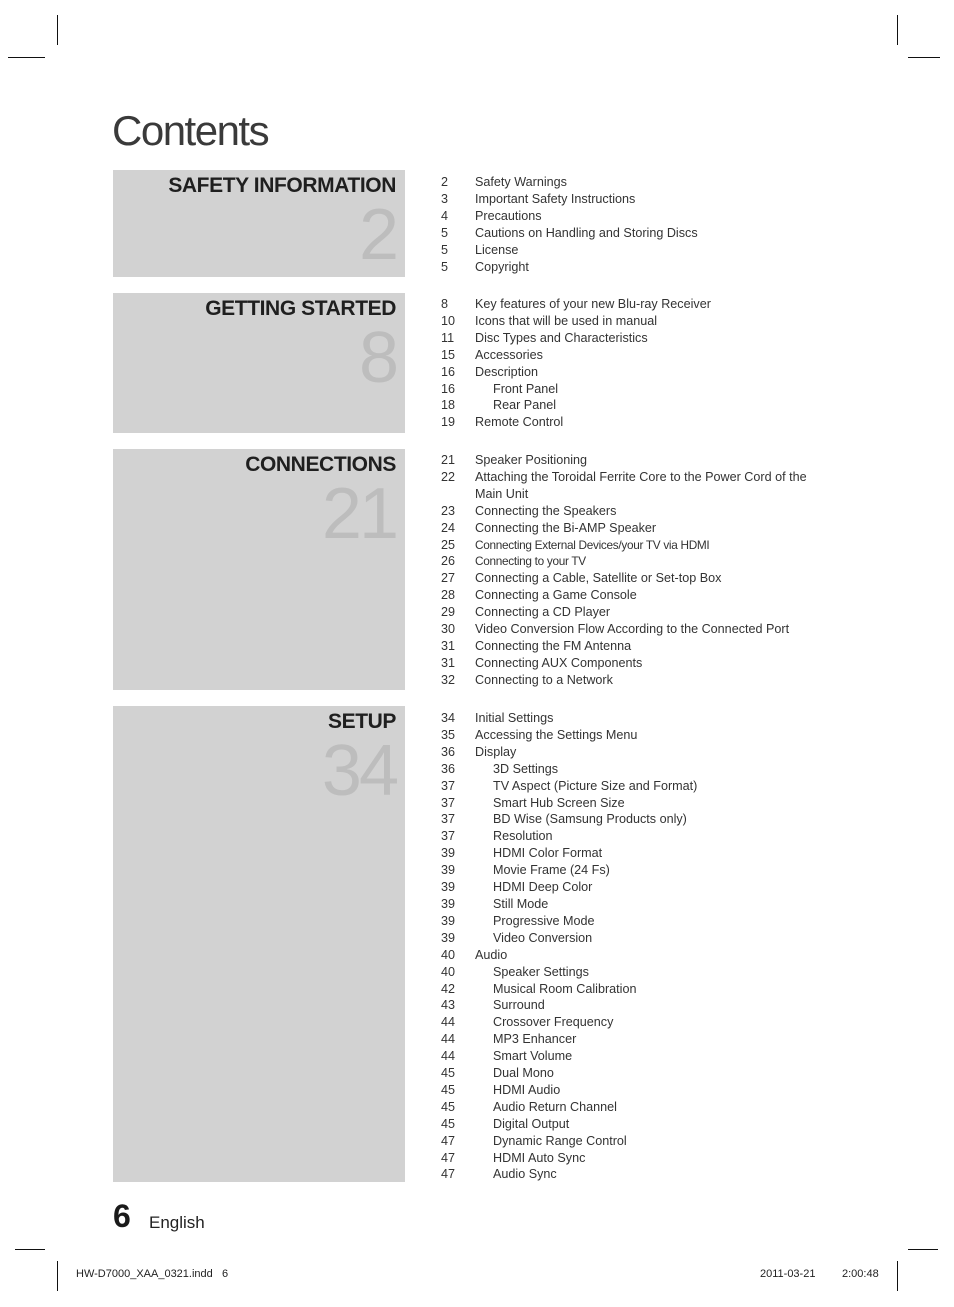 The image size is (954, 1307). What do you see at coordinates (626, 511) in the screenshot?
I see `toc-entry: 23 Connecting the Speakers` at bounding box center [626, 511].